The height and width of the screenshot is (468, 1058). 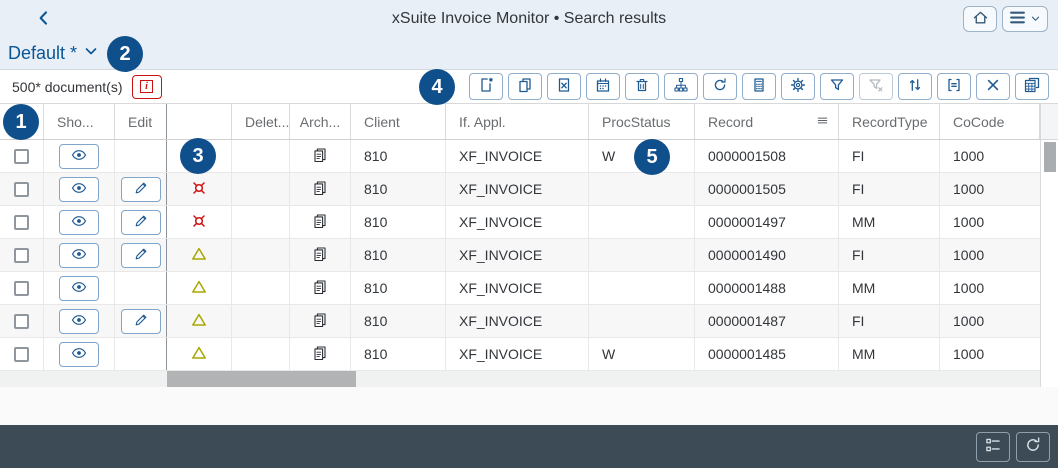 What do you see at coordinates (767, 222) in the screenshot?
I see `cell-record: 0000001497` at bounding box center [767, 222].